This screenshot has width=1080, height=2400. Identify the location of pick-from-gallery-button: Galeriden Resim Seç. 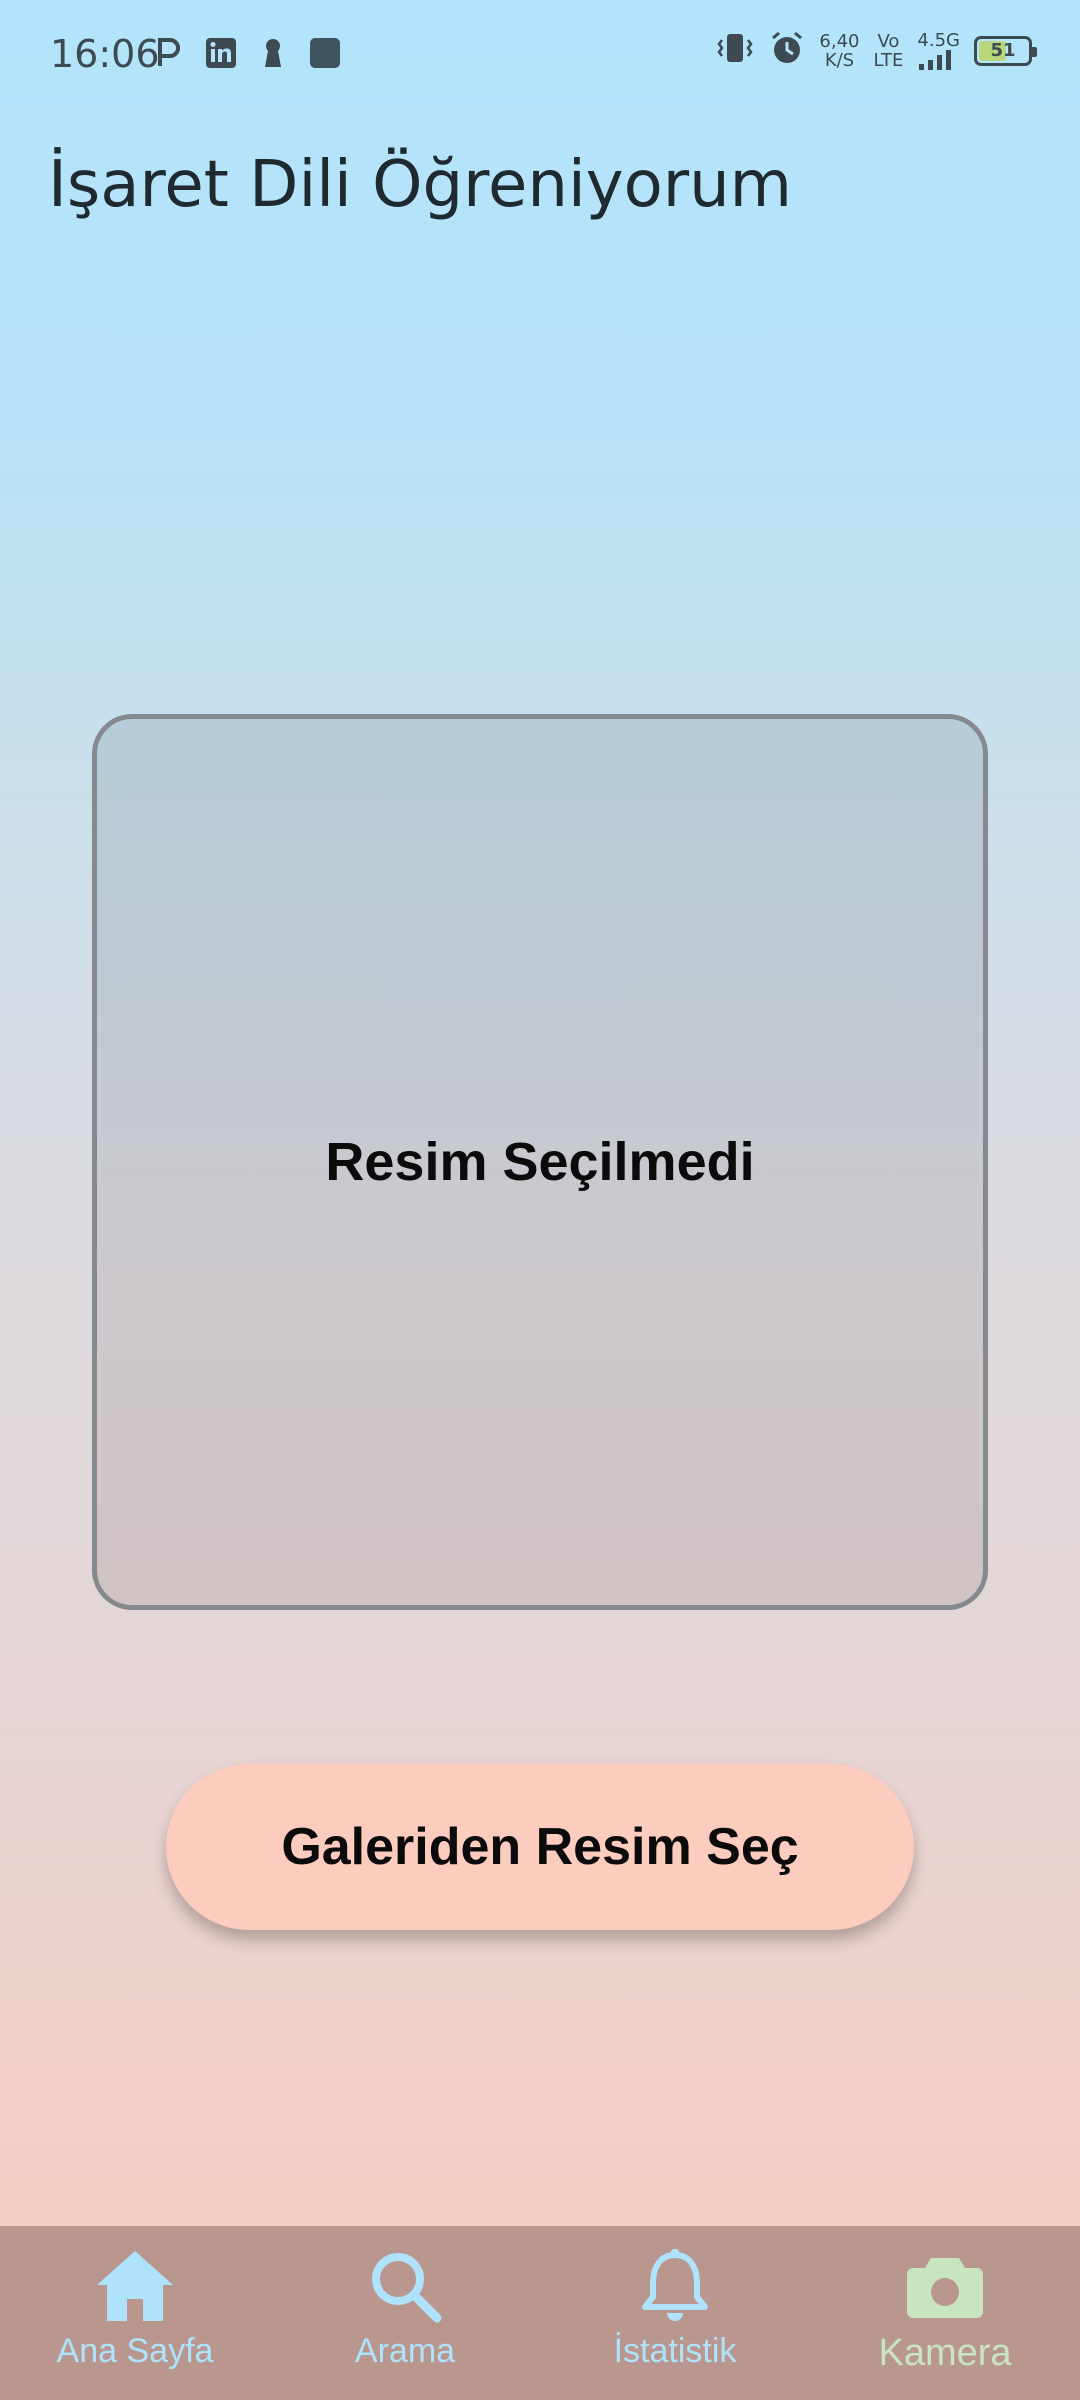
(540, 1847).